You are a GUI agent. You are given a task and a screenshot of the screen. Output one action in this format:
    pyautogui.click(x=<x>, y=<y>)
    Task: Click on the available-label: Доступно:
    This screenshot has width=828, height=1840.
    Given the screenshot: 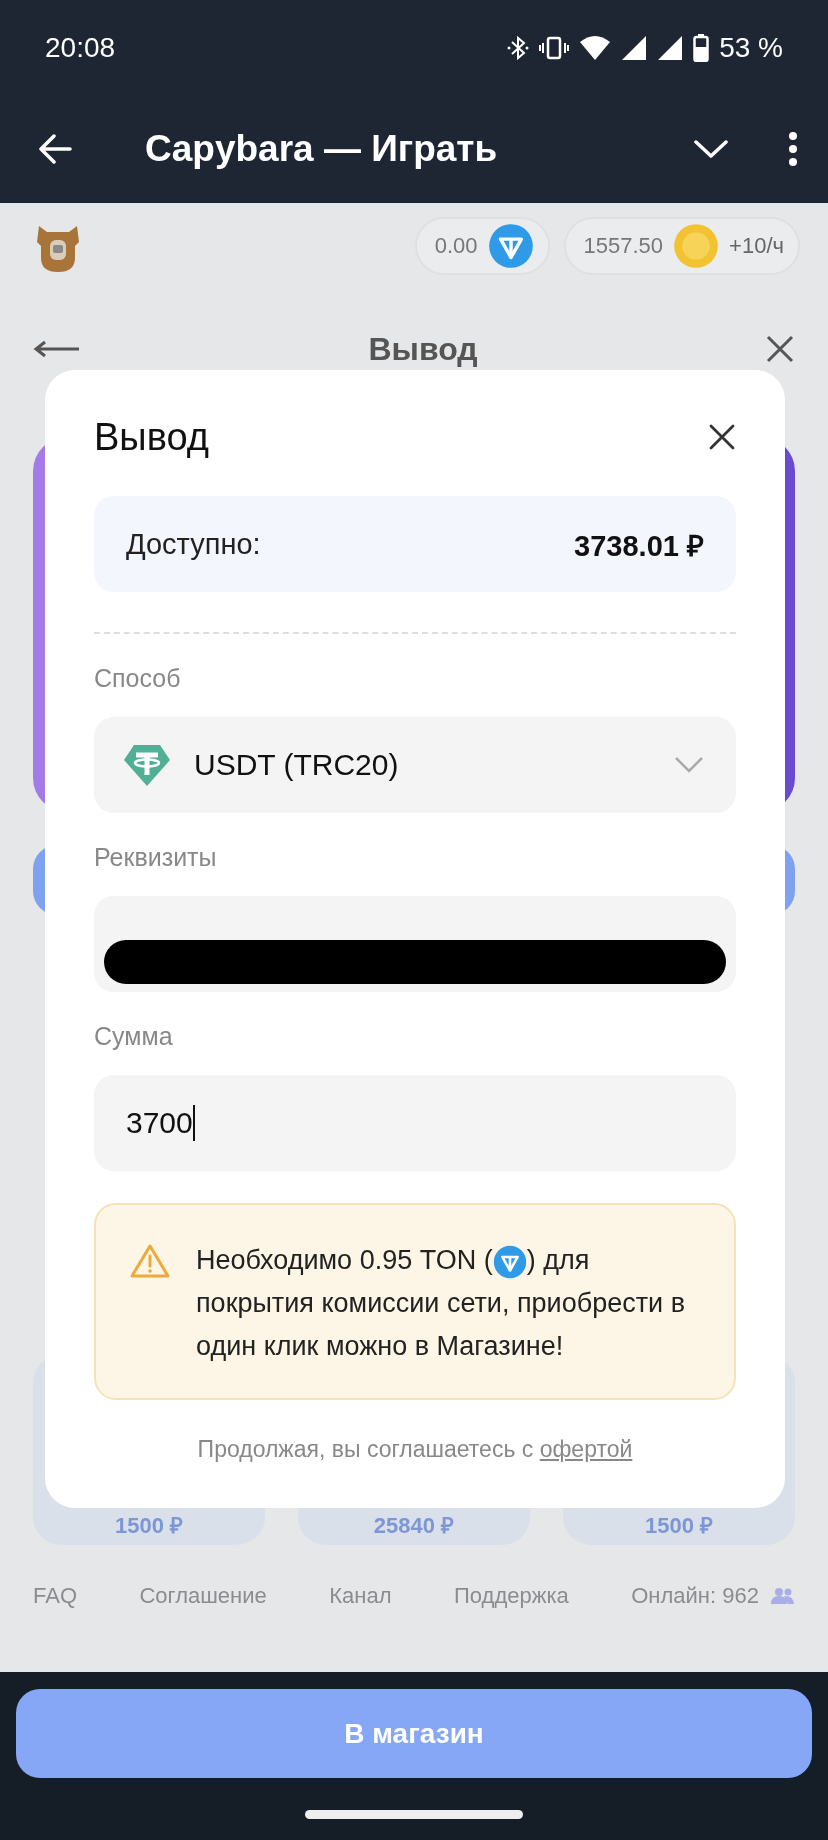 What is the action you would take?
    pyautogui.click(x=193, y=544)
    